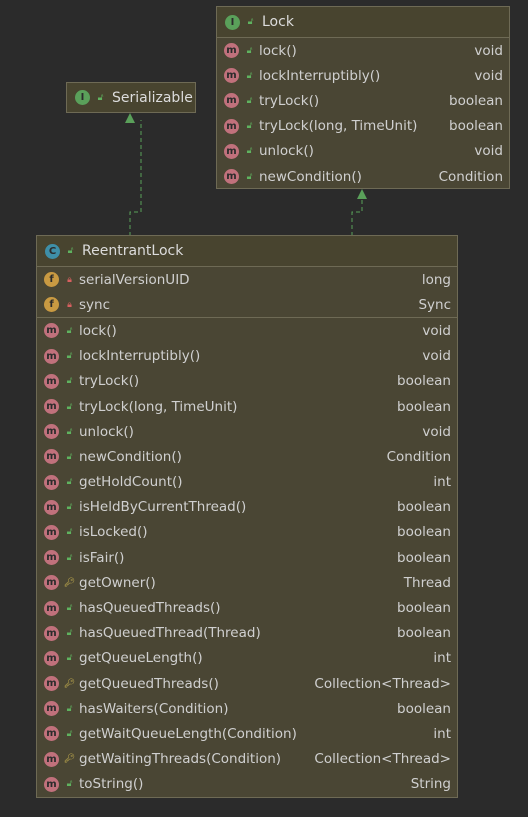 The width and height of the screenshot is (528, 817). I want to click on reentrant-methods-label: lock(), so click(98, 330).